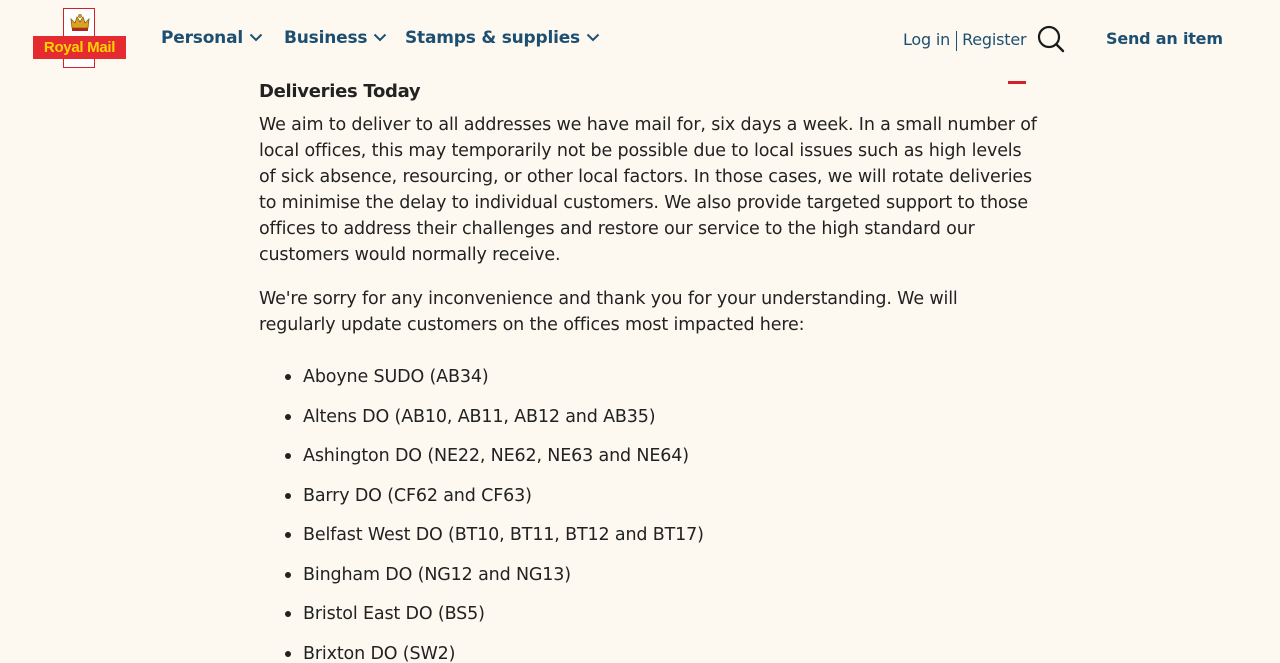 Image resolution: width=1280 pixels, height=663 pixels. Describe the element at coordinates (957, 40) in the screenshot. I see `divider` at that location.